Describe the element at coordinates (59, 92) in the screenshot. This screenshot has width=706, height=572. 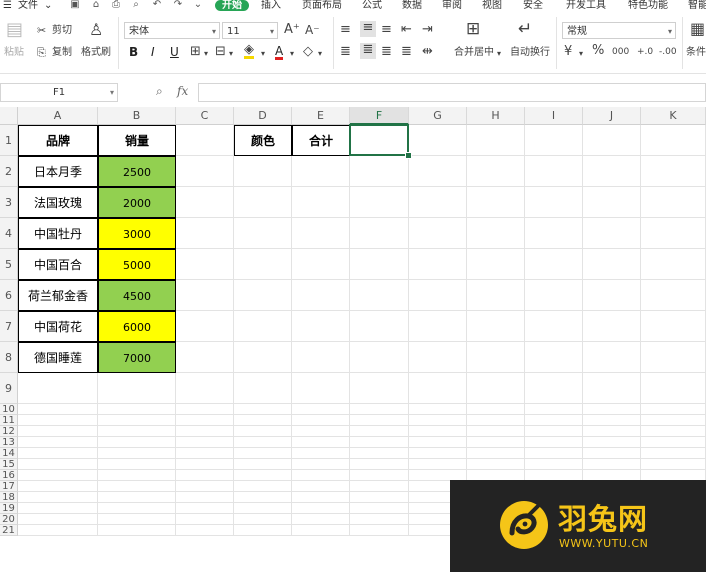
I see `name-box: F1 ▾` at that location.